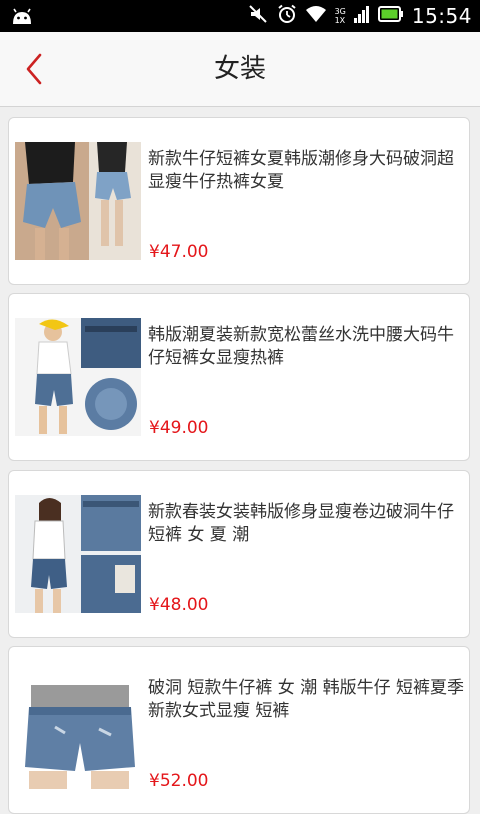 The height and width of the screenshot is (814, 480). Describe the element at coordinates (287, 16) in the screenshot. I see `alarm-icon` at that location.